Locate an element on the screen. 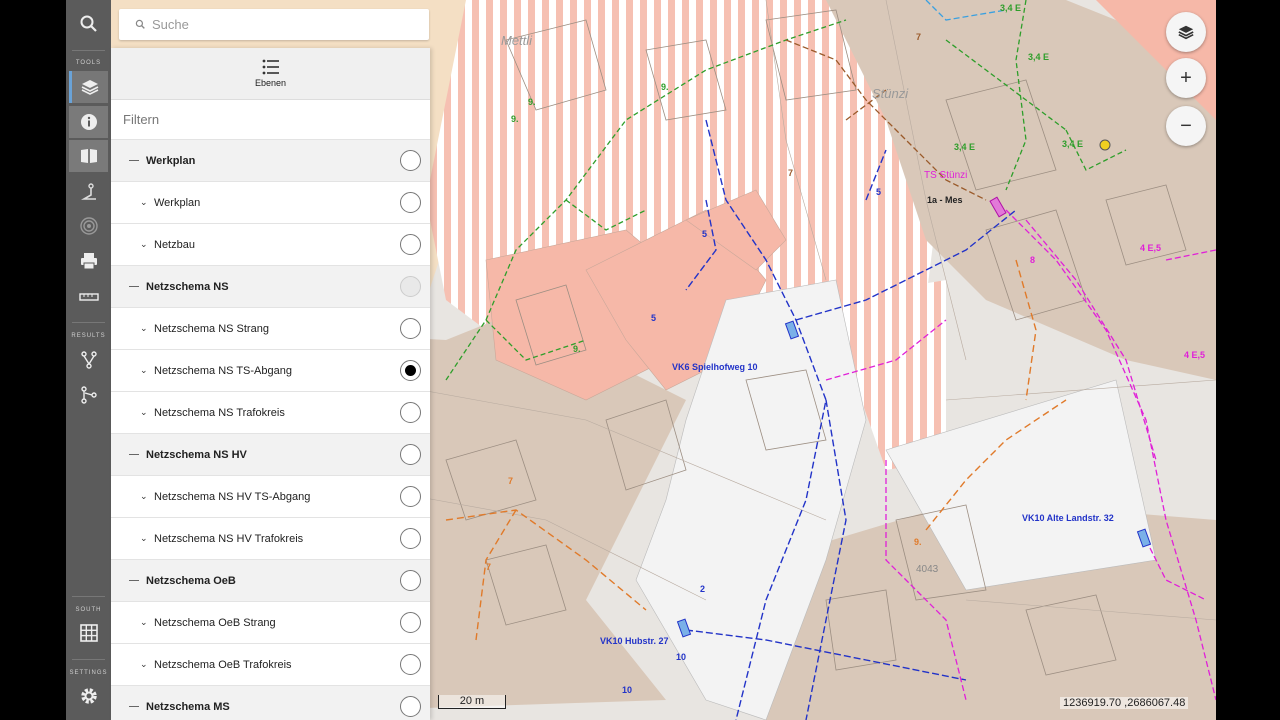  info-icon is located at coordinates (88, 122).